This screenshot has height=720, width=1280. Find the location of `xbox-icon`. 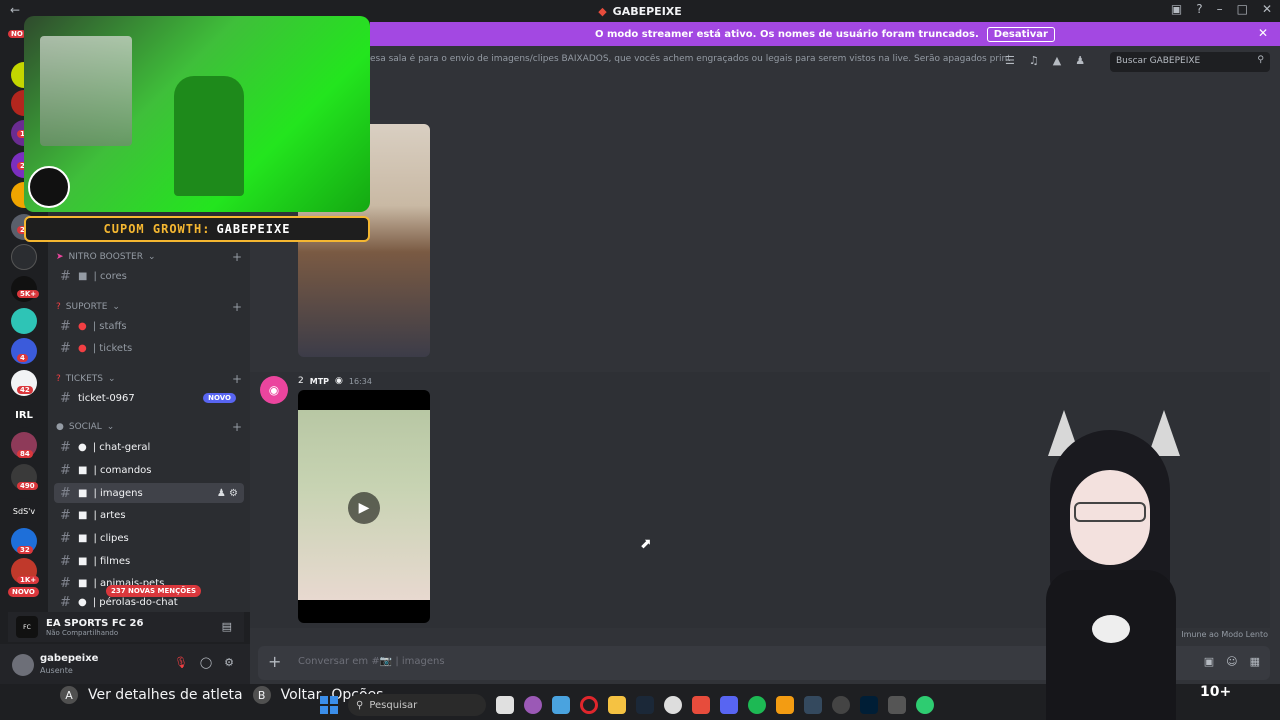

xbox-icon is located at coordinates (701, 705).